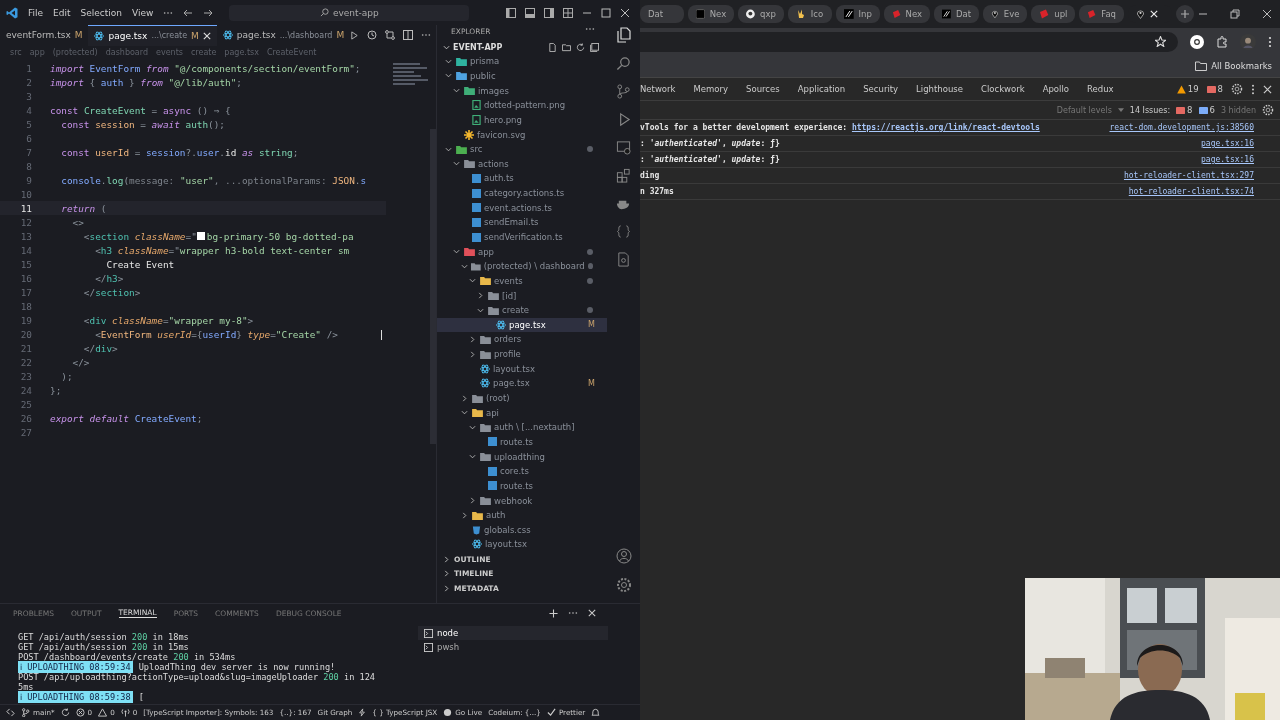 The image size is (1280, 720). I want to click on source-link: hot-reloader-client.tsx:297, so click(1188, 175).